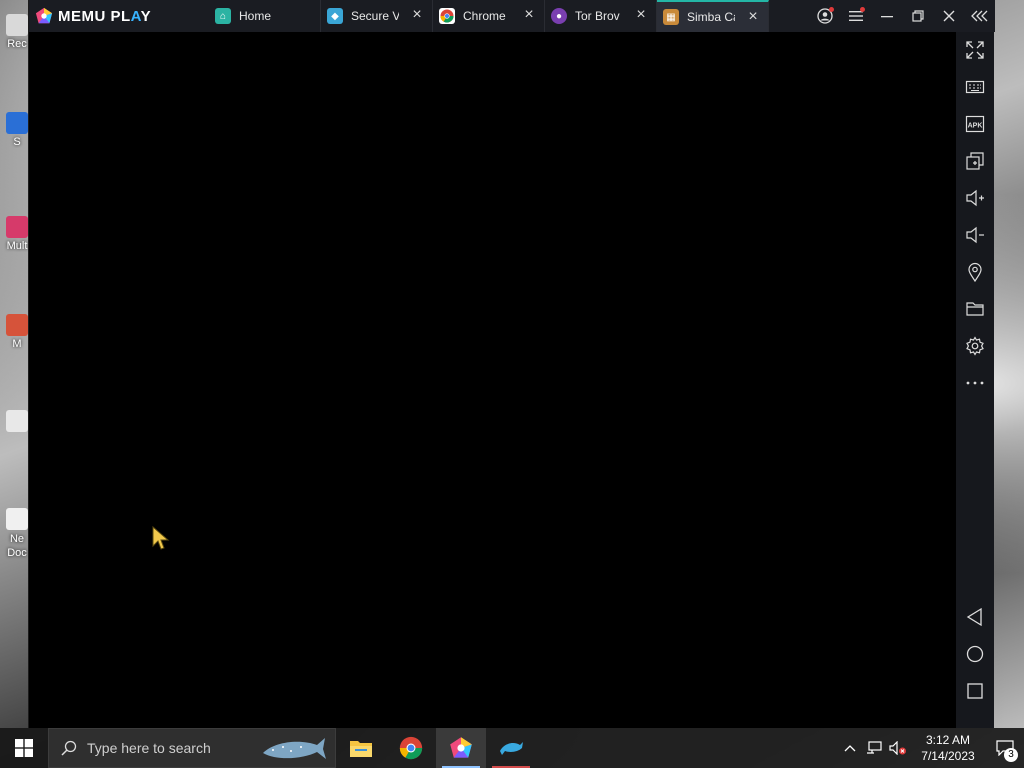 The height and width of the screenshot is (768, 1024). I want to click on windows-taskbar: Type here to search 3:12 AM 7/14/2023 3, so click(512, 748).